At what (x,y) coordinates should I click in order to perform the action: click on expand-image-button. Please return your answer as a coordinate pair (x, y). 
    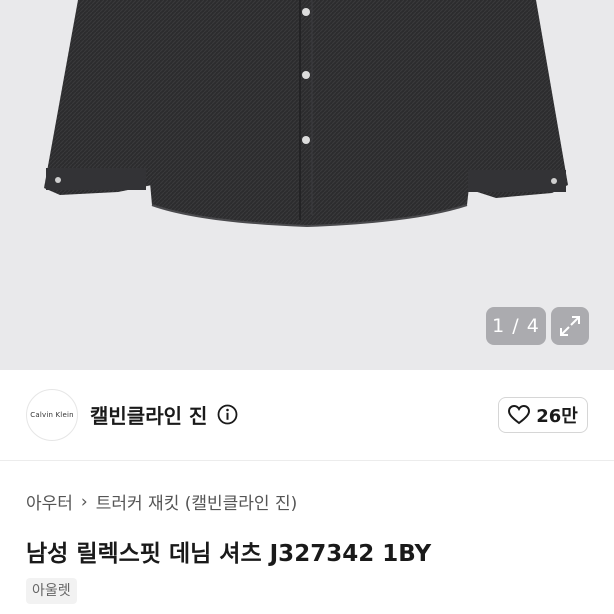
    Looking at the image, I should click on (570, 326).